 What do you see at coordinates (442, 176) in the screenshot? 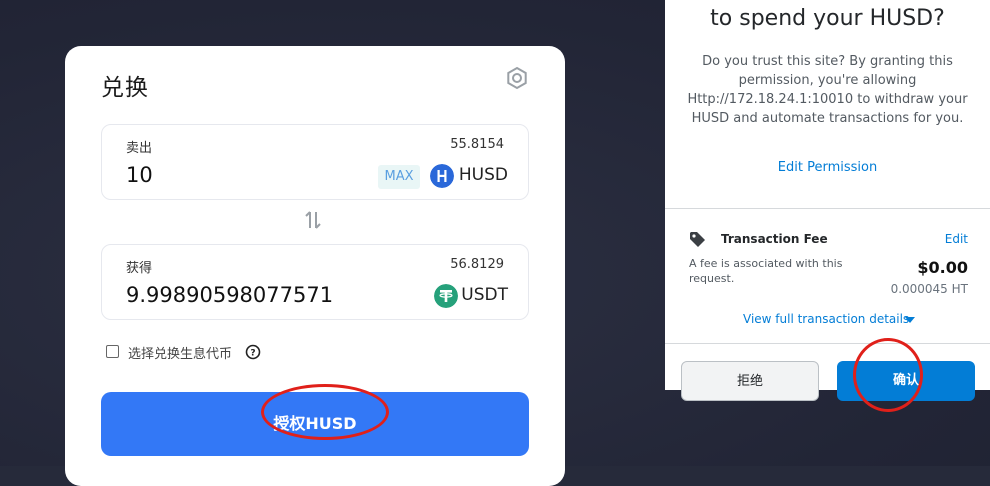
I see `husd-token-icon` at bounding box center [442, 176].